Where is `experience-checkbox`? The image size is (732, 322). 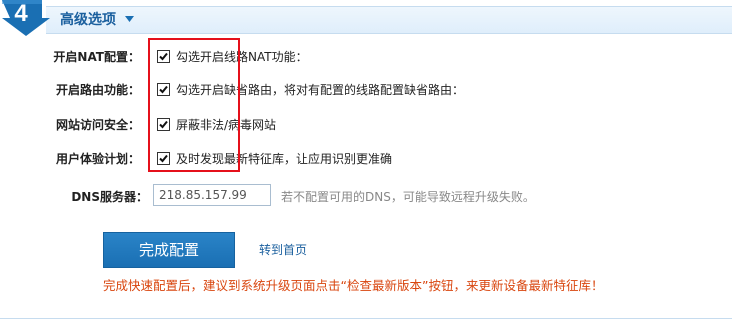
experience-checkbox is located at coordinates (163, 158).